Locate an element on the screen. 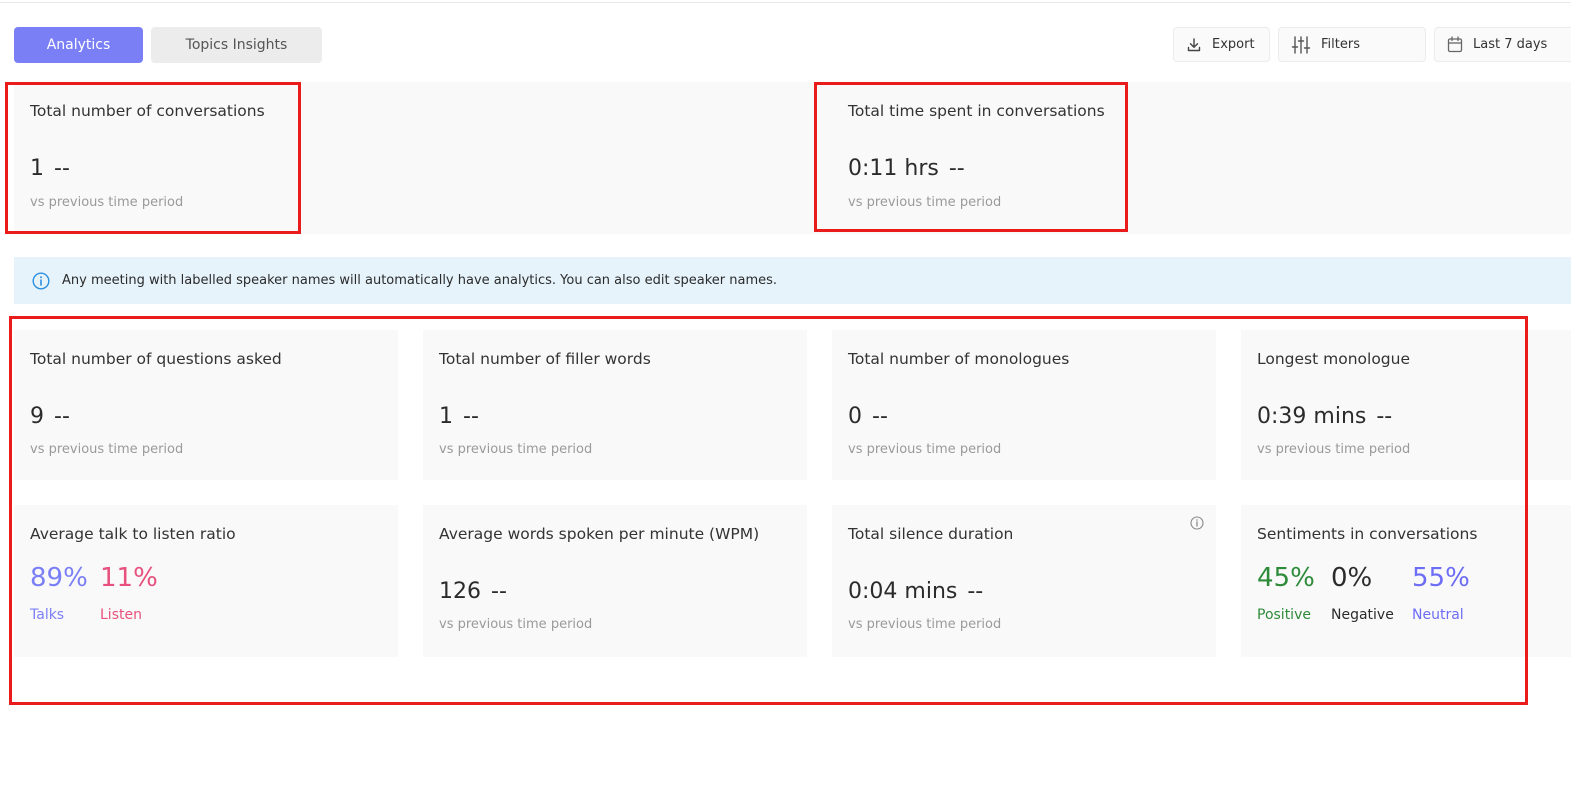  card-title: Average words spoken per minute (WPM) is located at coordinates (599, 534).